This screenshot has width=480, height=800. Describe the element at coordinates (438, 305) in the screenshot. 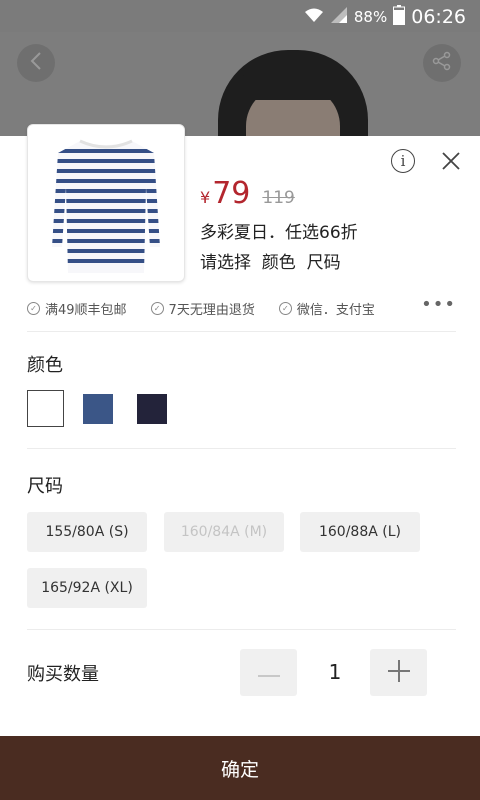

I see `more-icon: •••` at that location.